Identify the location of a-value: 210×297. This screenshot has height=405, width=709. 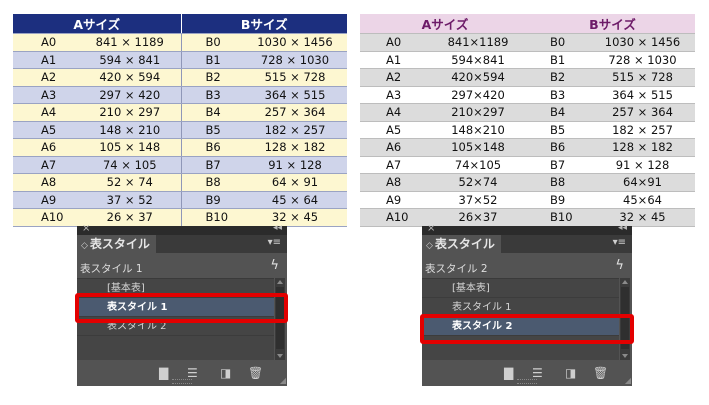
(478, 112).